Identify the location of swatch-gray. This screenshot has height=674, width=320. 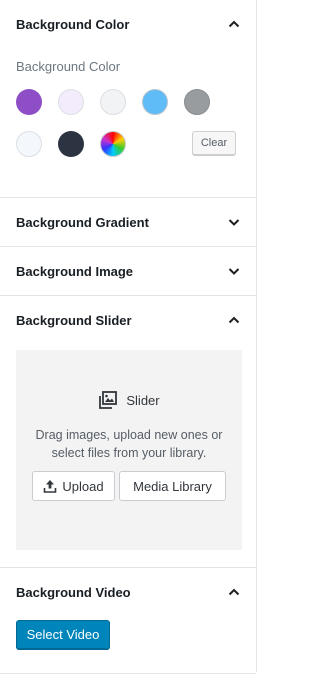
(197, 102).